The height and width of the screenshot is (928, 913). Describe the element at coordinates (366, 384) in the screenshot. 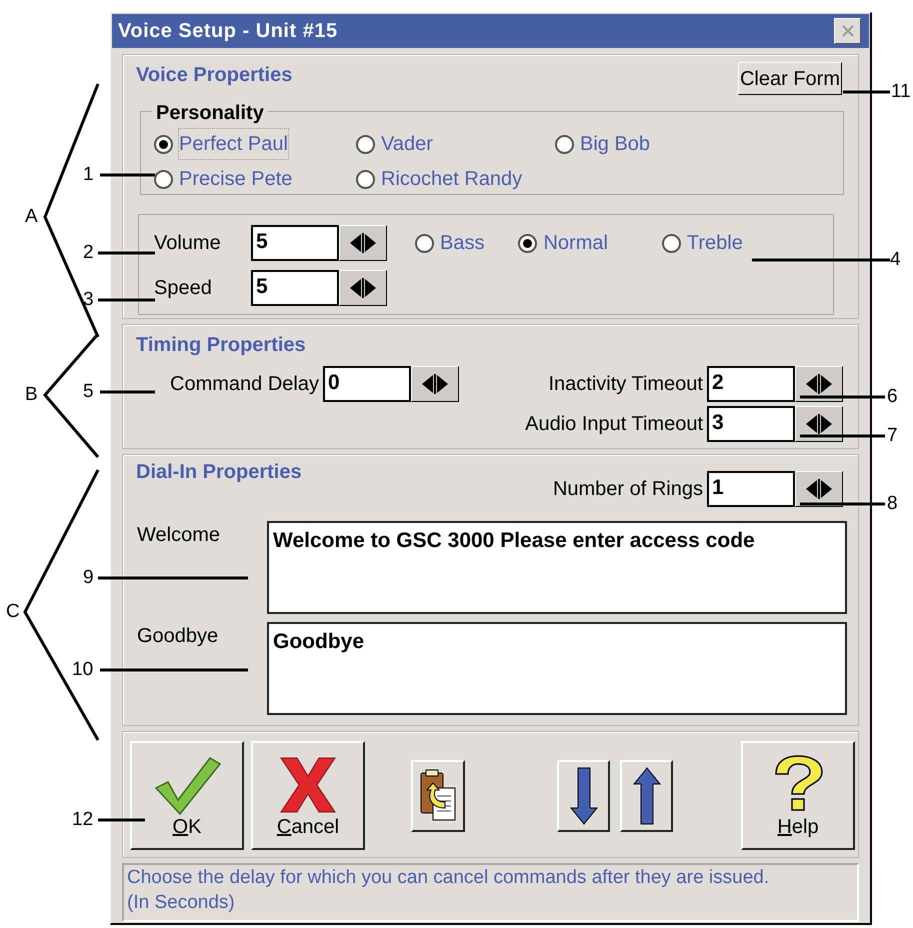

I see `spin-field: 0` at that location.